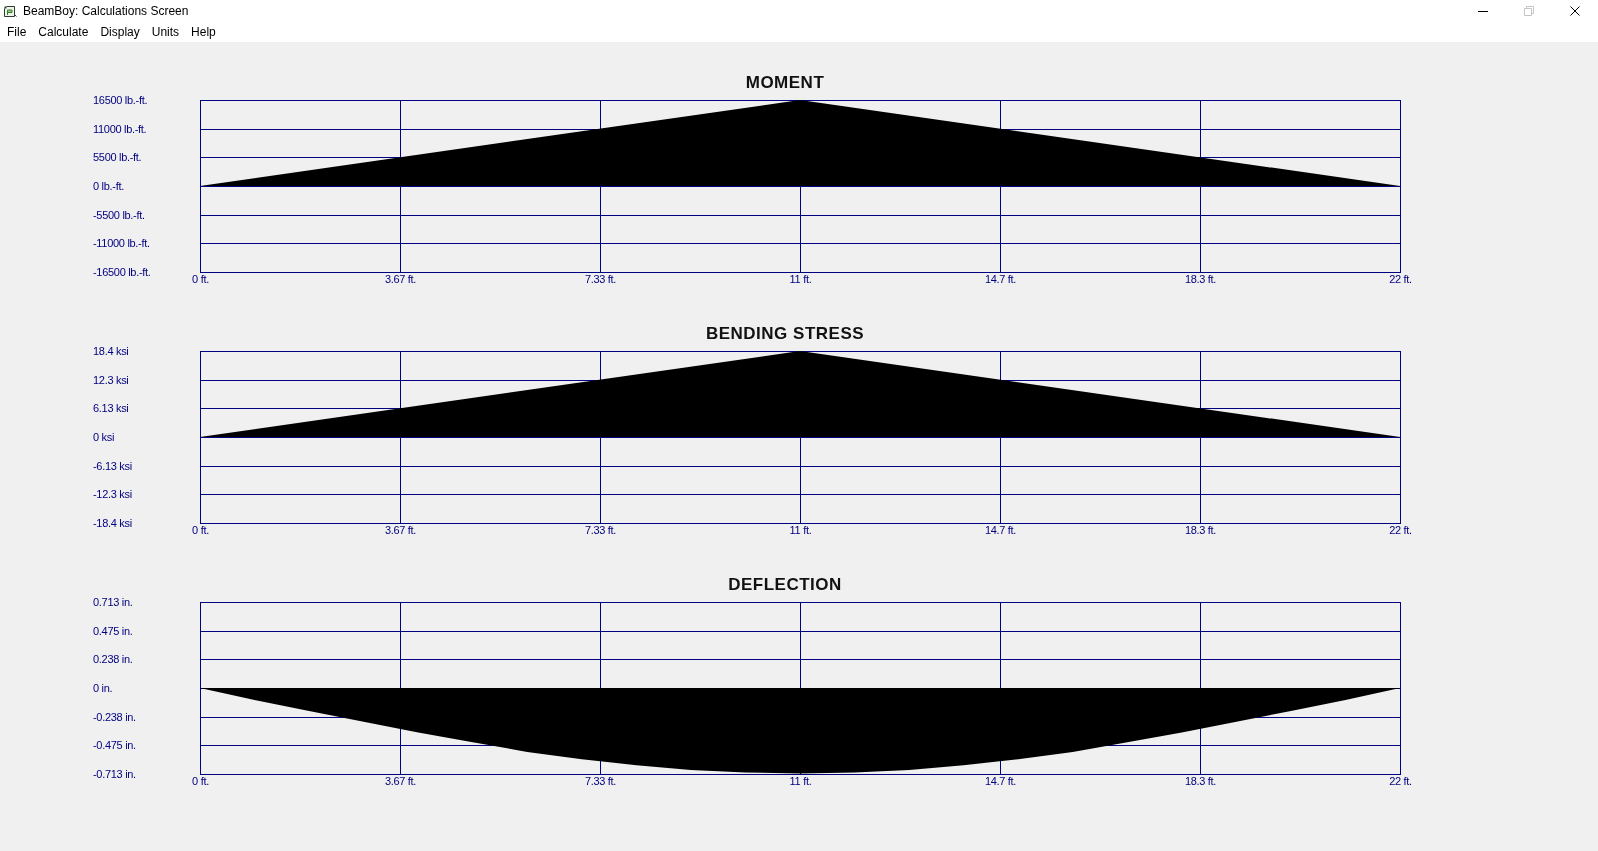 This screenshot has height=851, width=1598. What do you see at coordinates (120, 100) in the screenshot?
I see `y-axis-label: 16500 lb.-ft.` at bounding box center [120, 100].